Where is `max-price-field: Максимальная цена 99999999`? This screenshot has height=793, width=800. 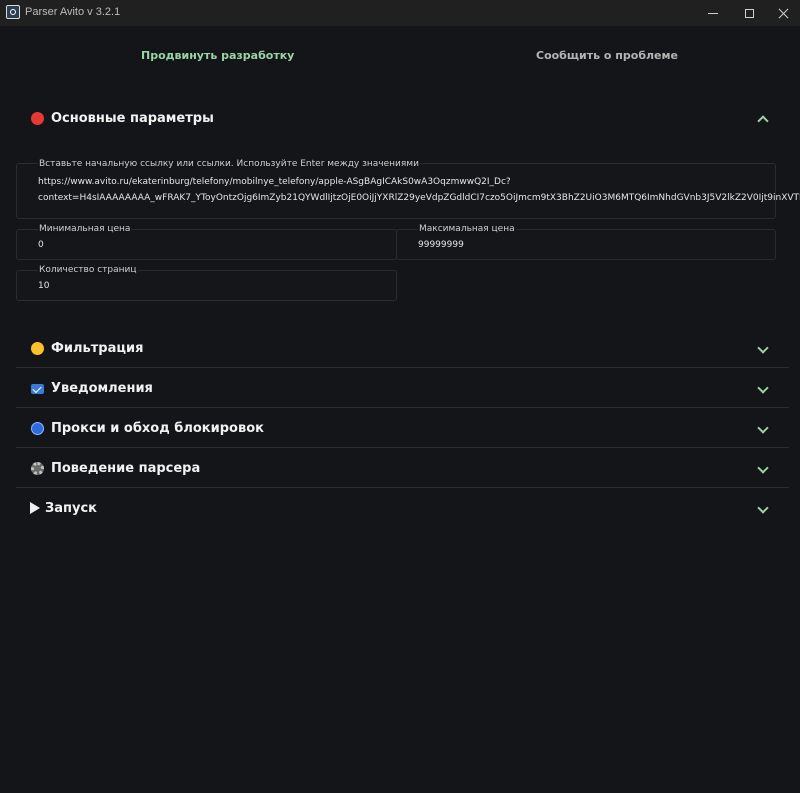 max-price-field: Максимальная цена 99999999 is located at coordinates (586, 242).